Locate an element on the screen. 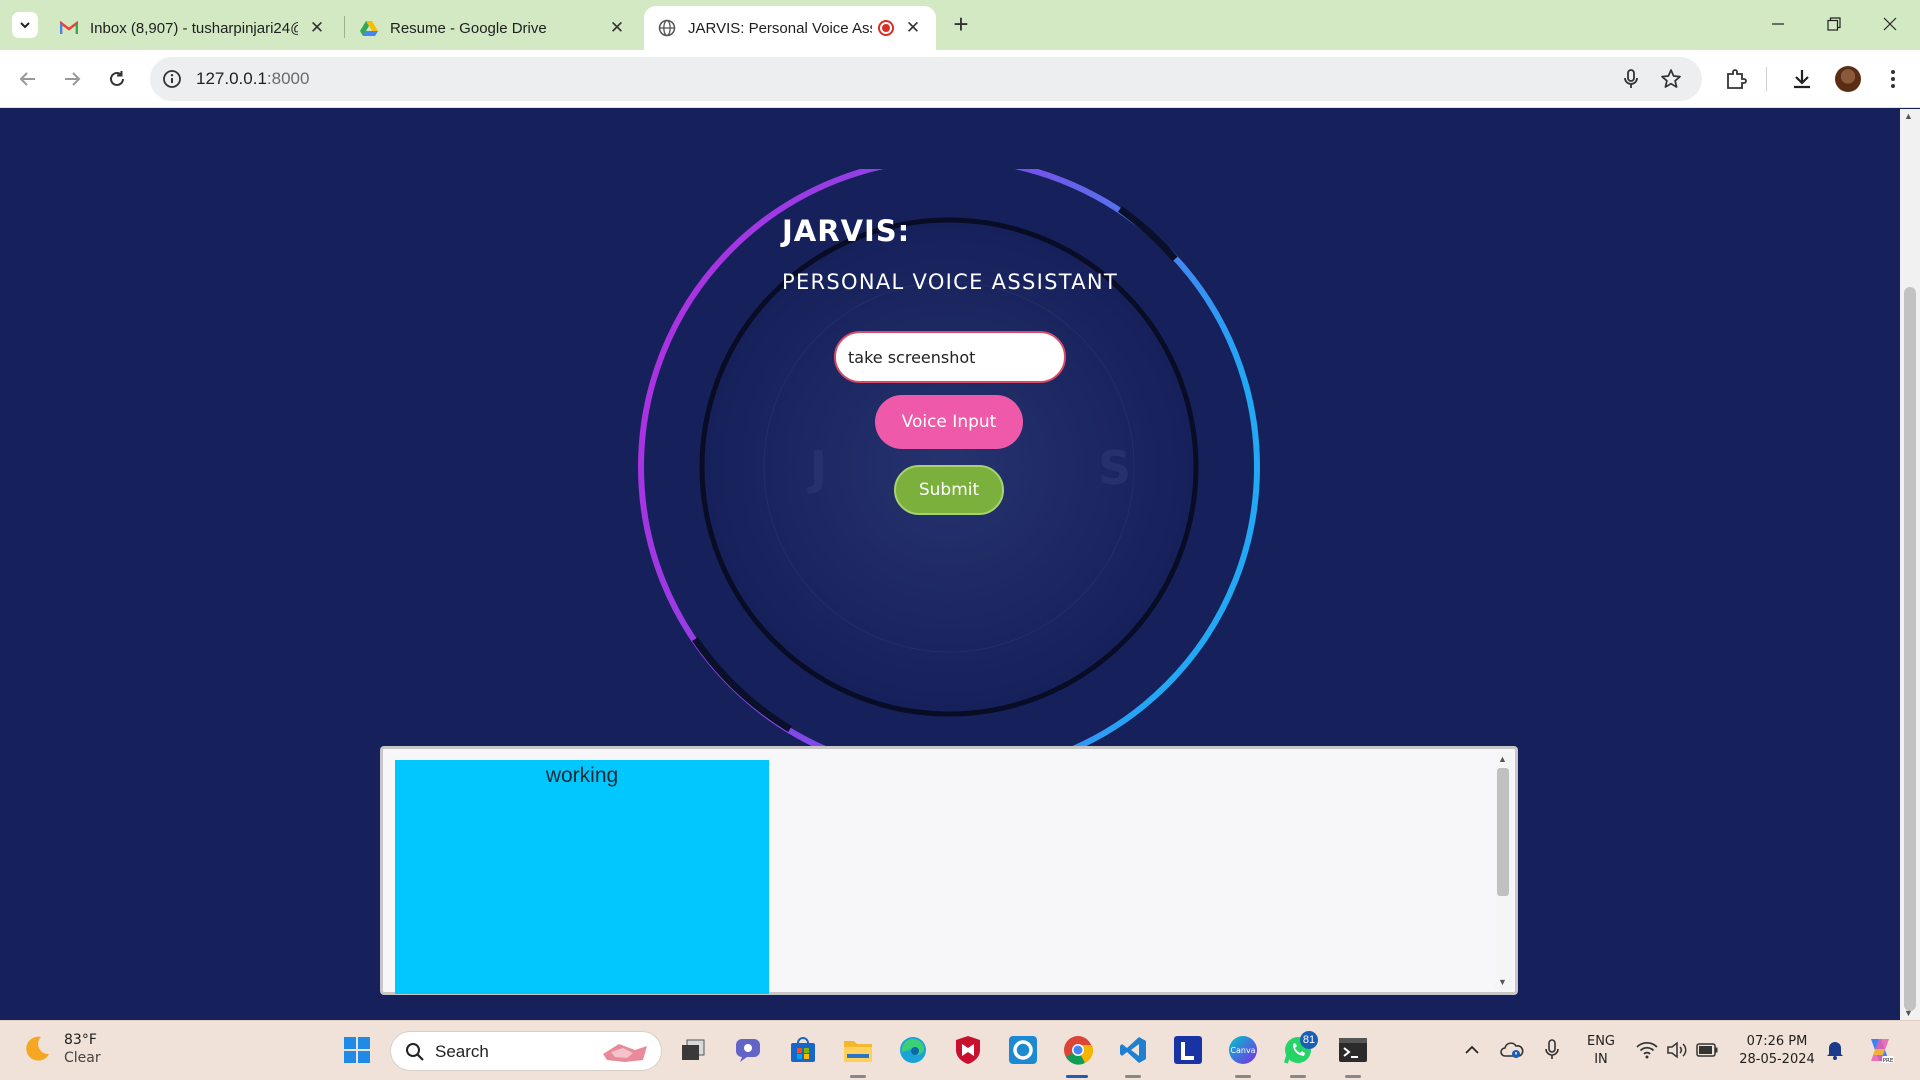  mic-tray-button is located at coordinates (1552, 1050).